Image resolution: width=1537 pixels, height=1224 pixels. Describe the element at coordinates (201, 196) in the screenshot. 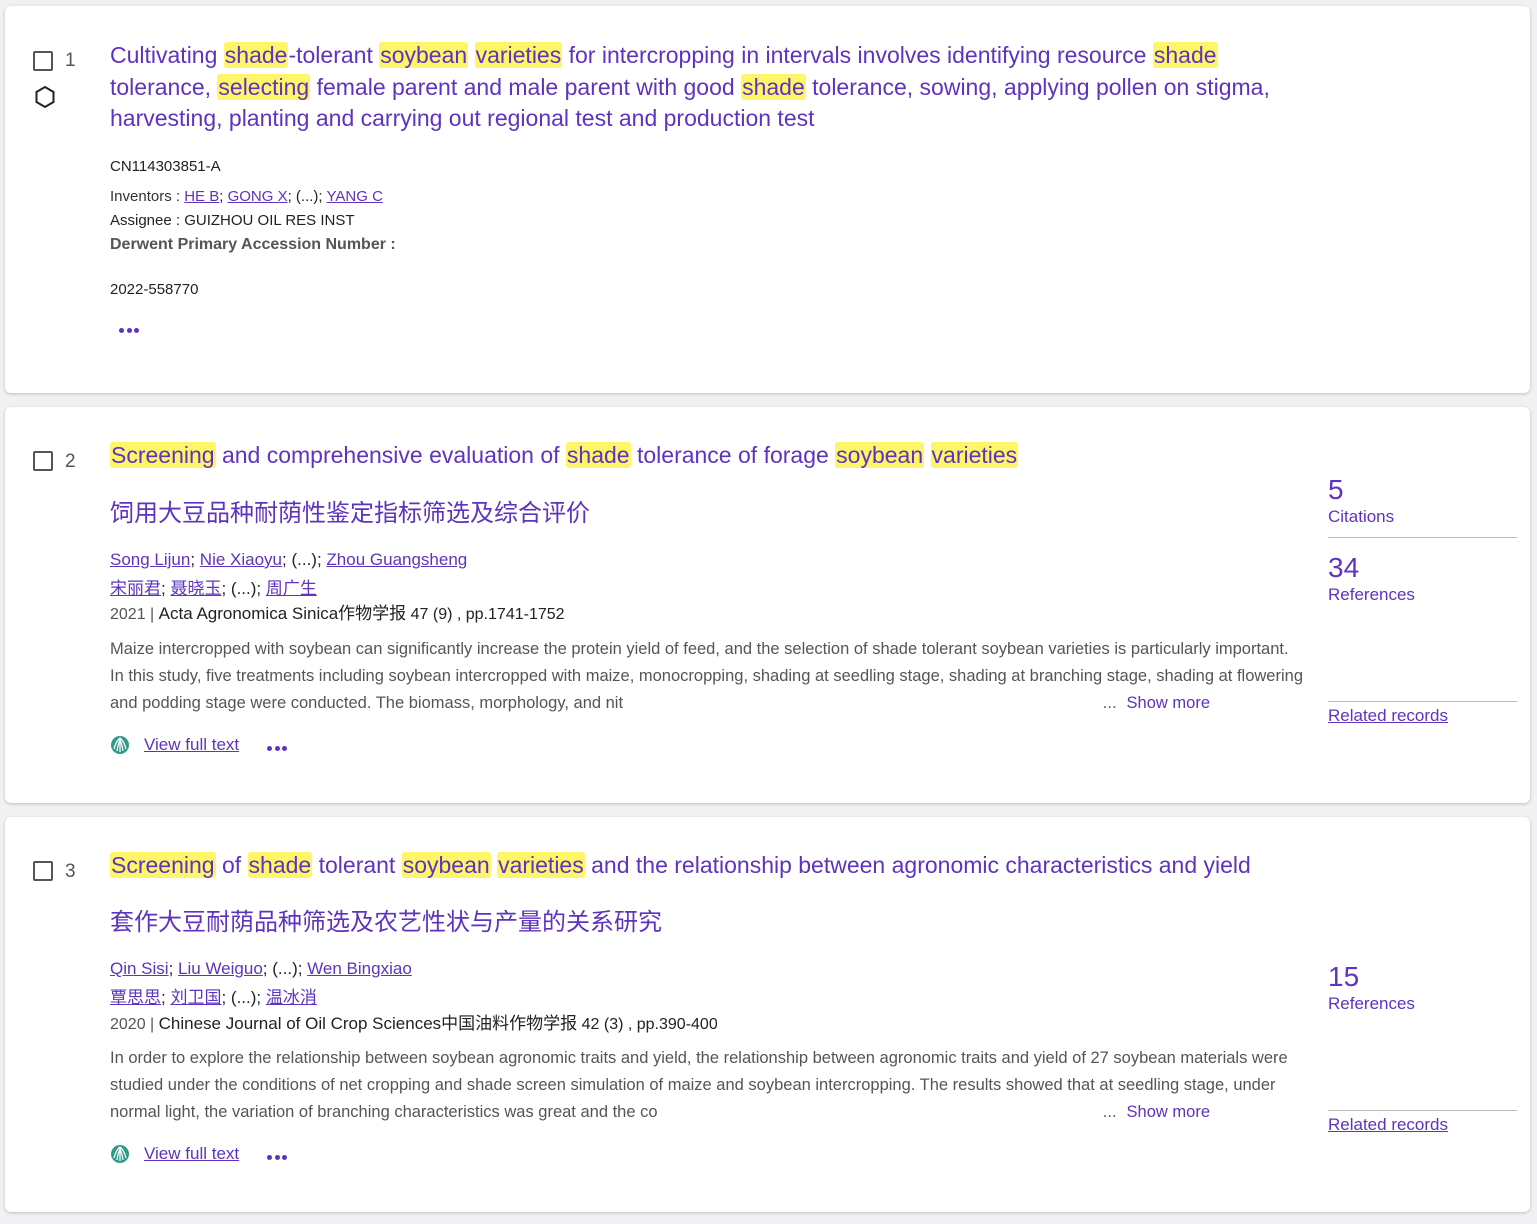

I see `inventor-link: HE B` at that location.